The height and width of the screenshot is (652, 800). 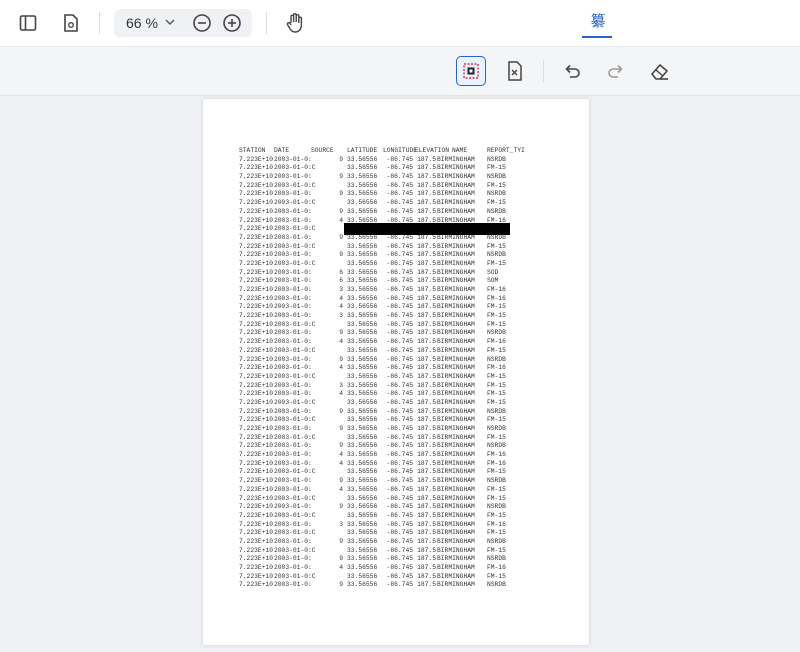 What do you see at coordinates (266, 23) in the screenshot?
I see `toolbar-divider` at bounding box center [266, 23].